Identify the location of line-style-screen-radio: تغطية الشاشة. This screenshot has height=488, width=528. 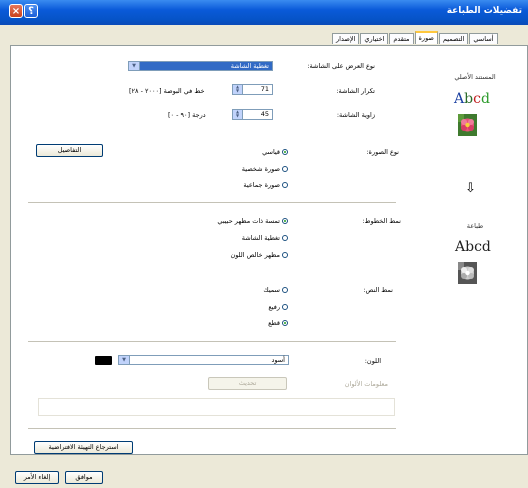
(265, 238).